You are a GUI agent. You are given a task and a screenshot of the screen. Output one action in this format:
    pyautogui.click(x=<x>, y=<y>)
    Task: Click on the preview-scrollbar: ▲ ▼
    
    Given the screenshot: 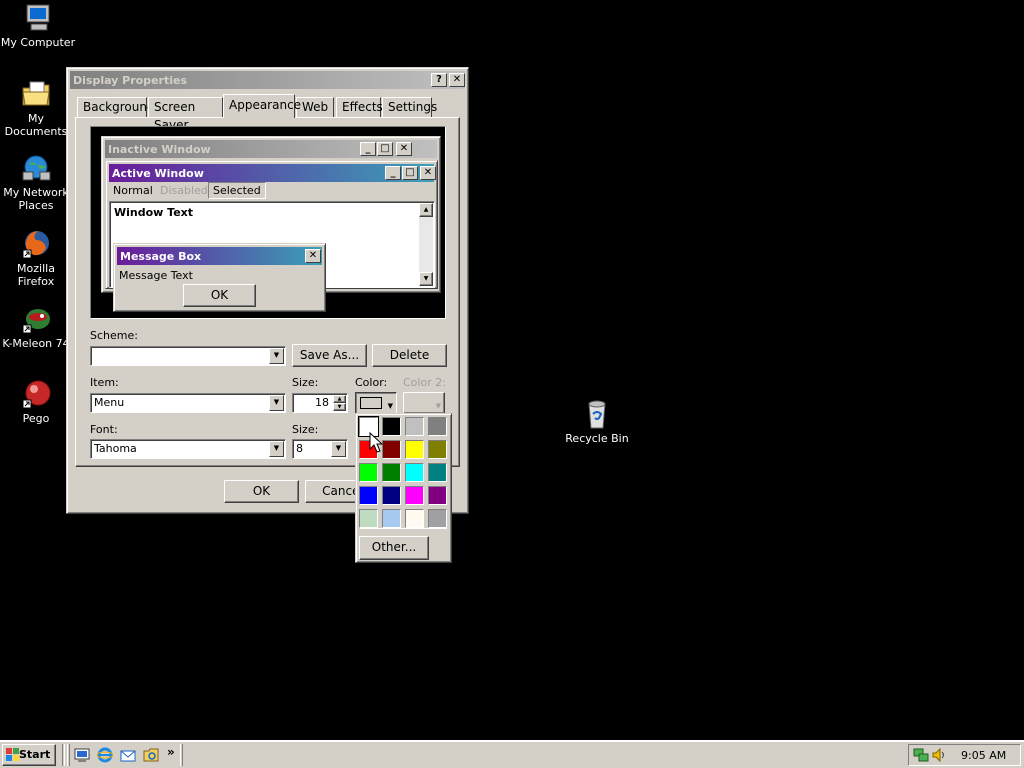 What is the action you would take?
    pyautogui.click(x=426, y=244)
    